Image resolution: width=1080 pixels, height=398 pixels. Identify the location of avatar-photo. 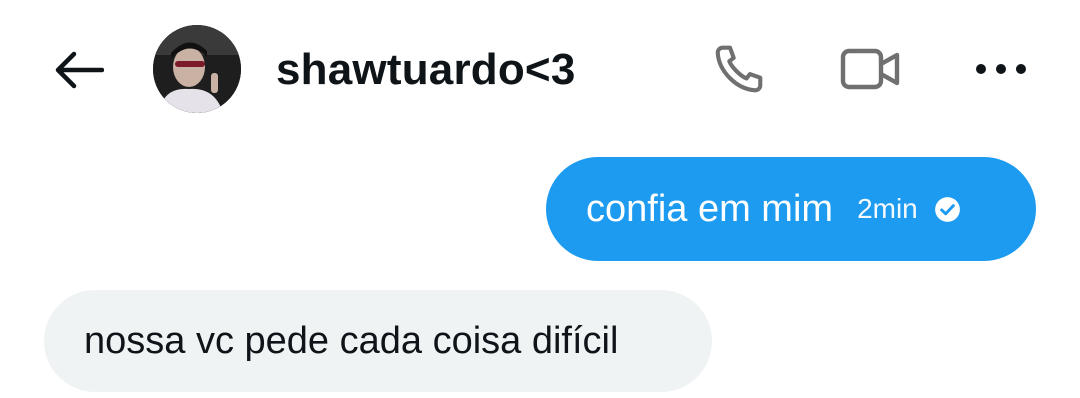
(197, 69).